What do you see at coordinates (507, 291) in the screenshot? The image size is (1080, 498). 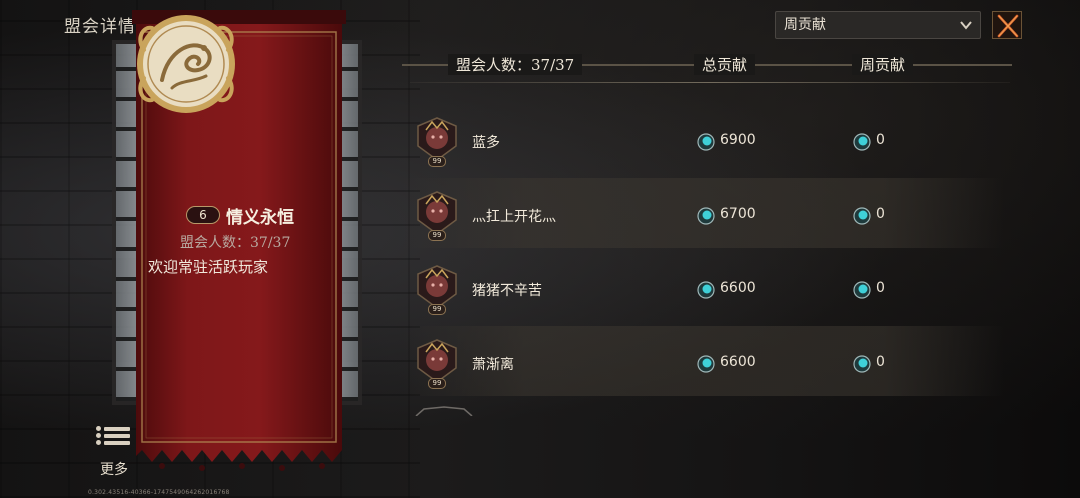 I see `player-name: 猪猪不辛苦` at bounding box center [507, 291].